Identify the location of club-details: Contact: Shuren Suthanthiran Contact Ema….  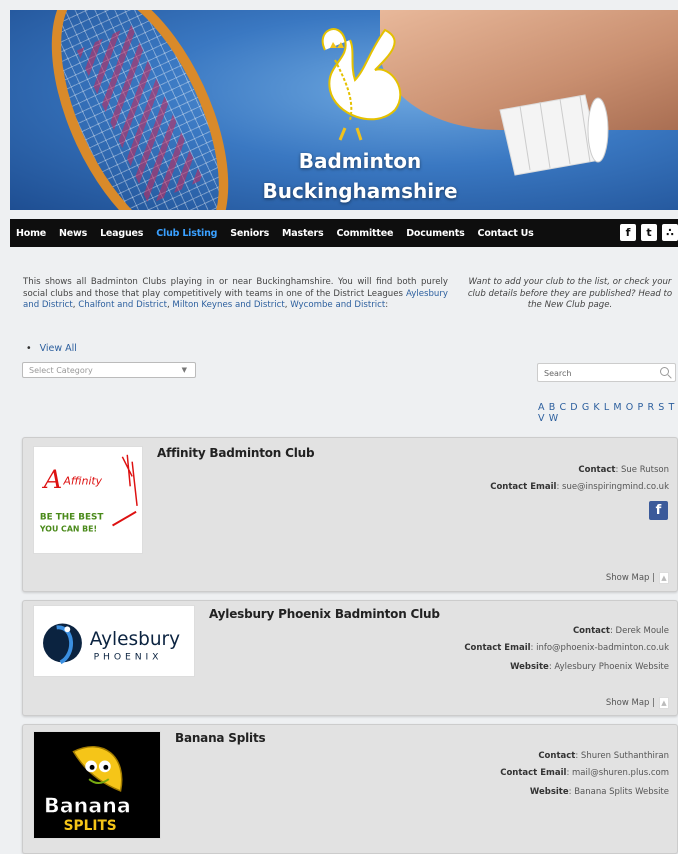
(584, 774).